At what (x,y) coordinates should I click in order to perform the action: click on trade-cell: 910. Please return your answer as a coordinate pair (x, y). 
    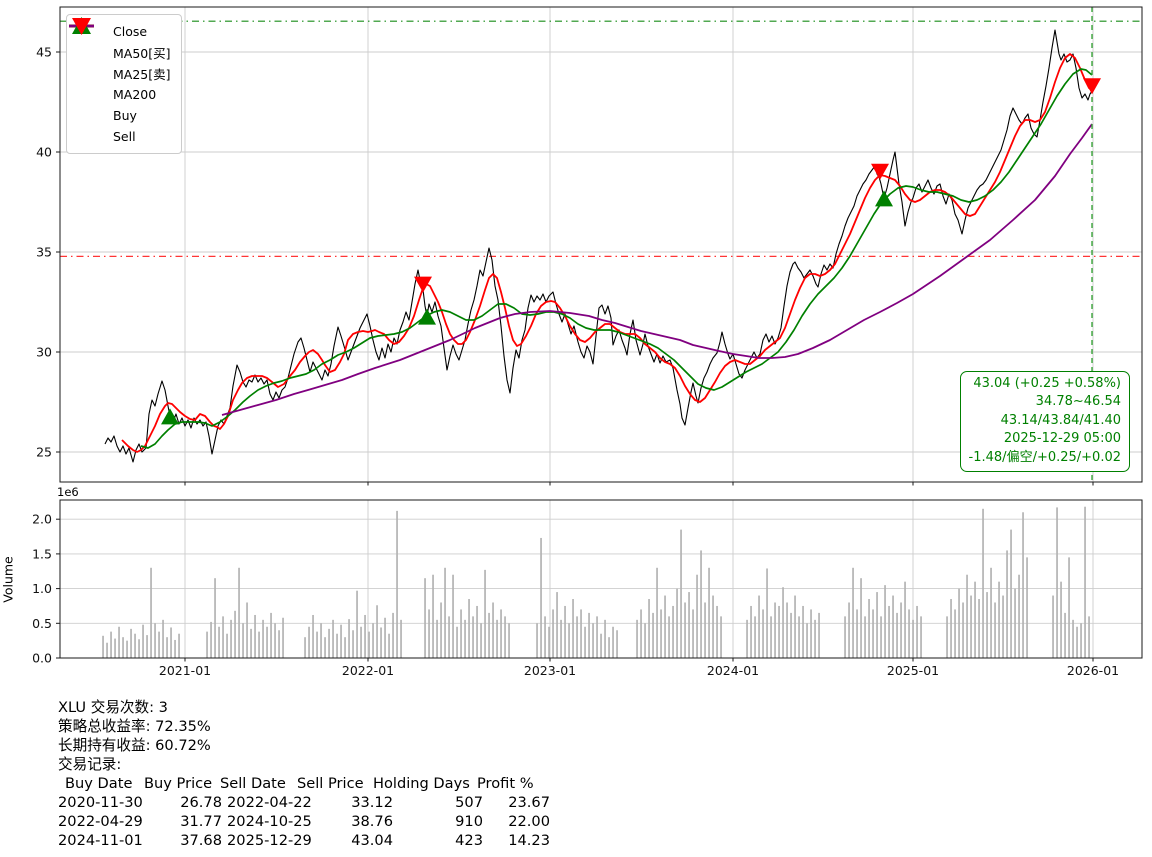
    Looking at the image, I should click on (469, 821).